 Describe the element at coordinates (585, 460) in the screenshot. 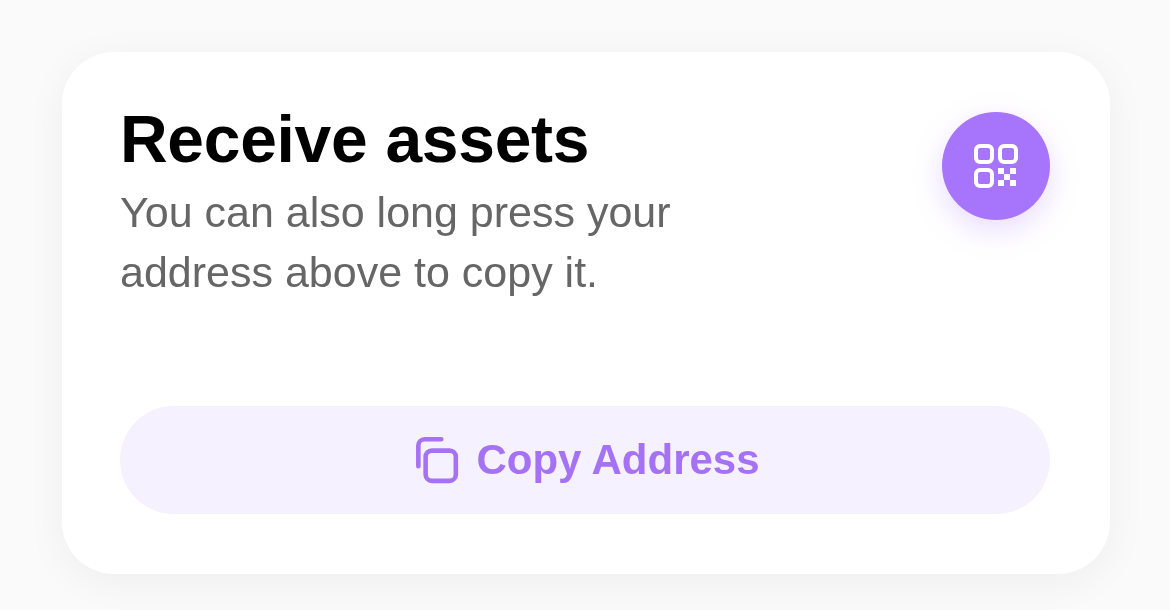

I see `copy-address-button: Copy Address` at that location.